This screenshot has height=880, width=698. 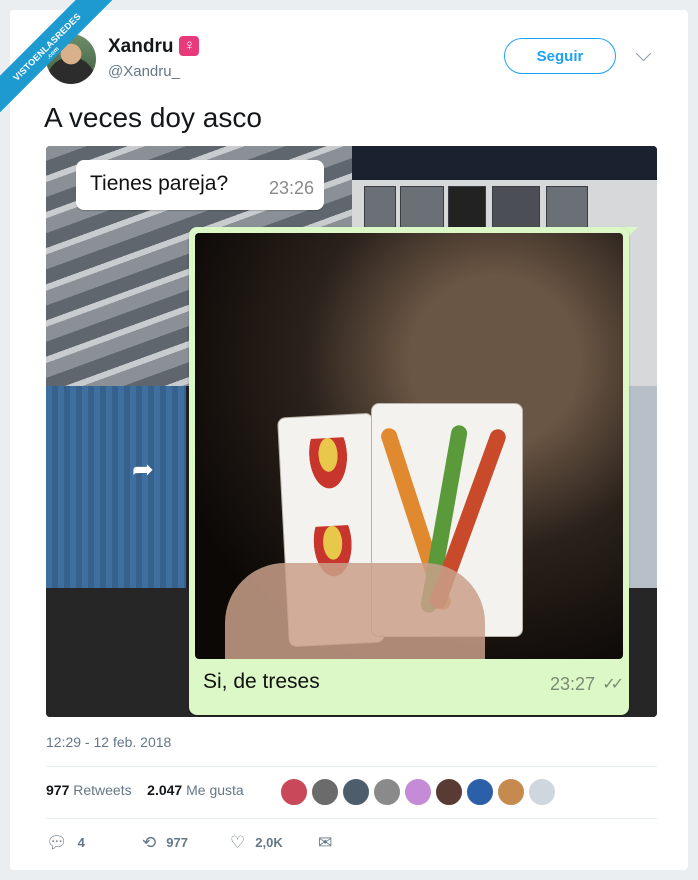 I want to click on outgoing-message-text: Si, de treses, so click(x=261, y=681).